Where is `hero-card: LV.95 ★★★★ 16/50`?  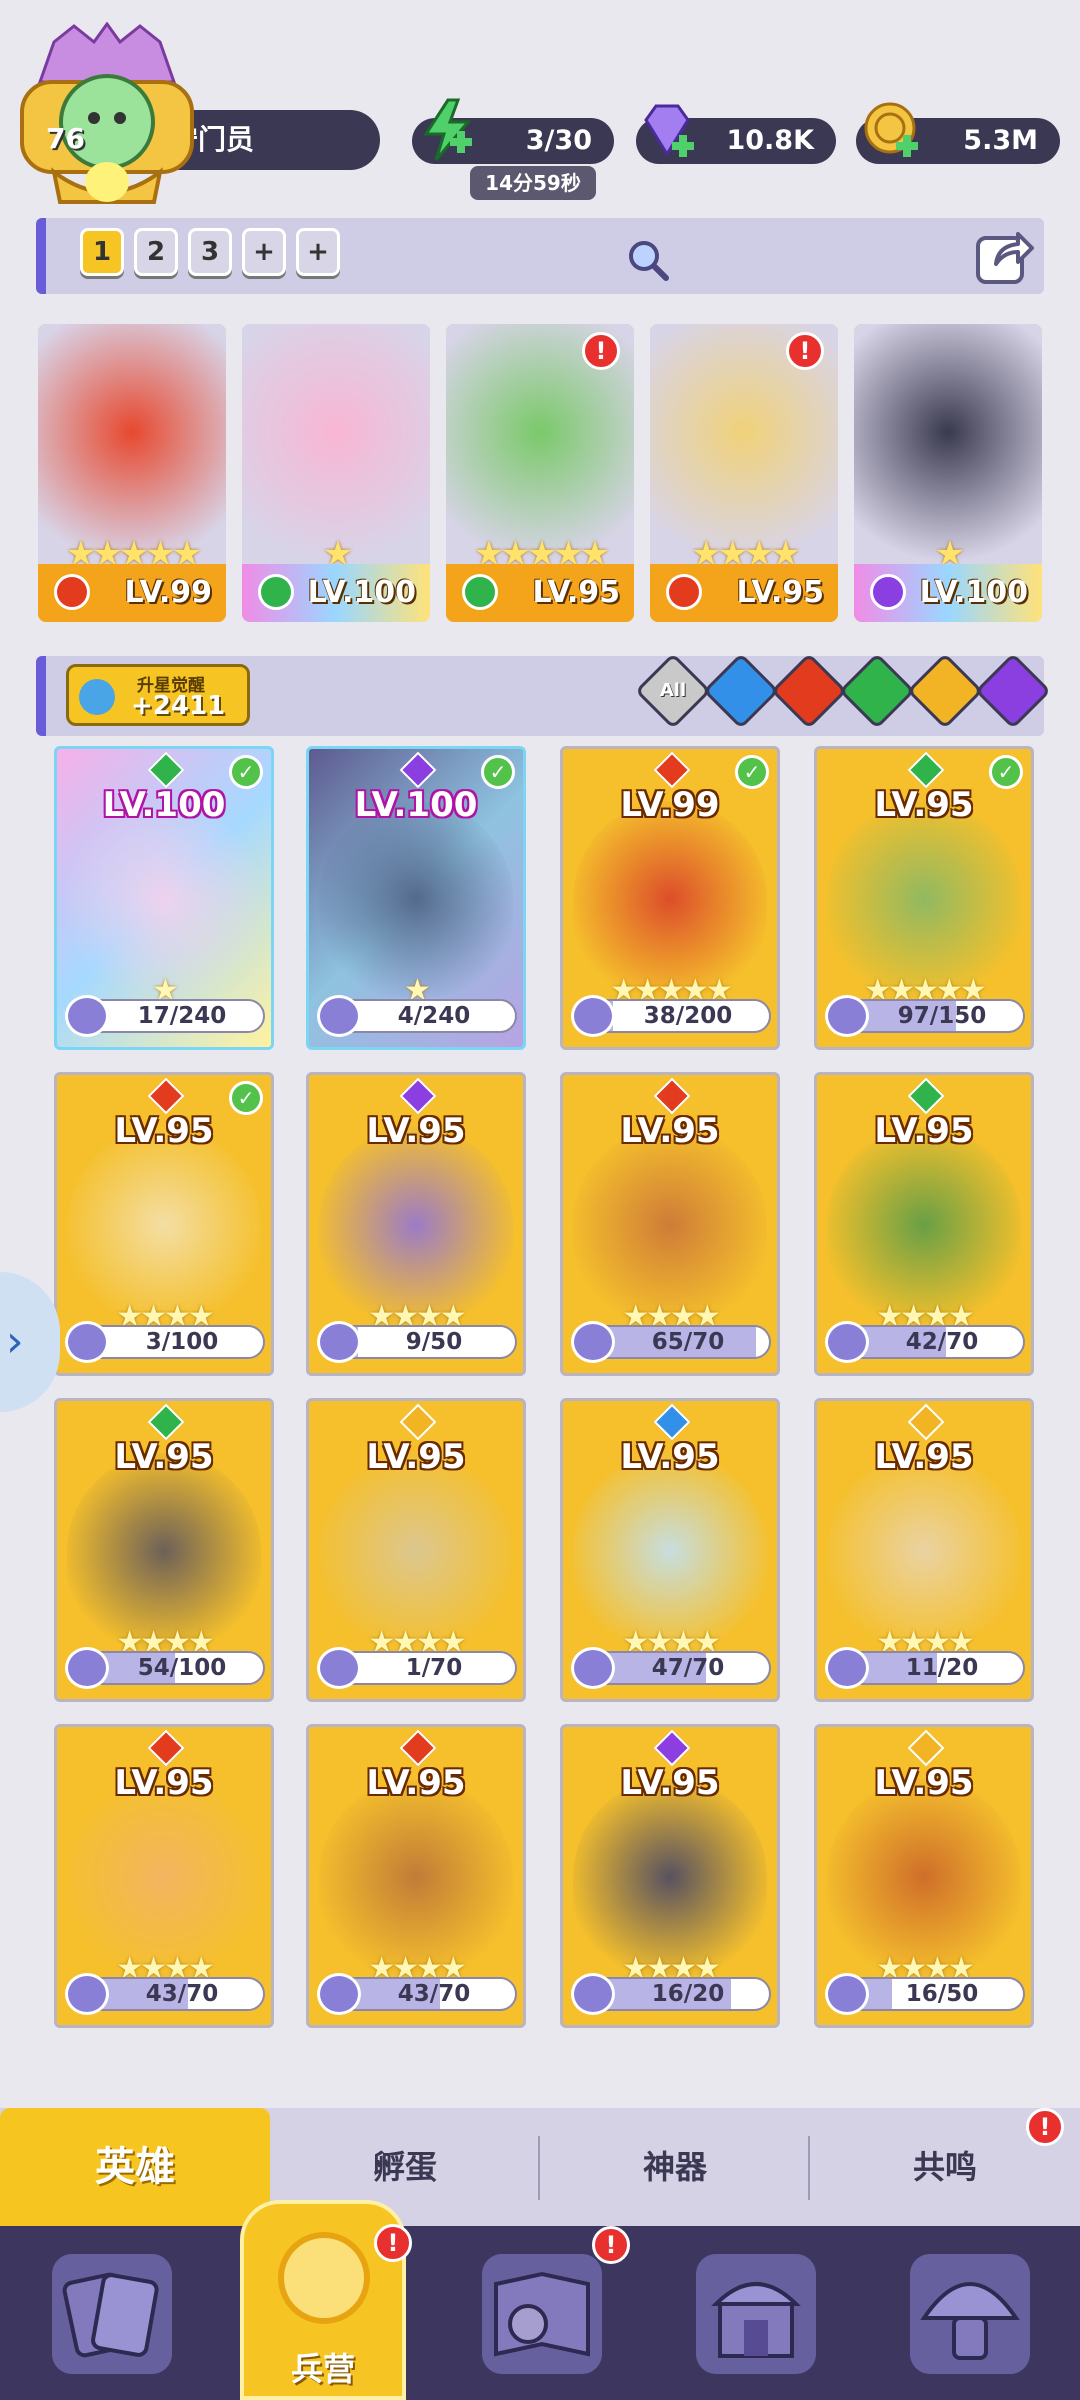 hero-card: LV.95 ★★★★ 16/50 is located at coordinates (924, 1876).